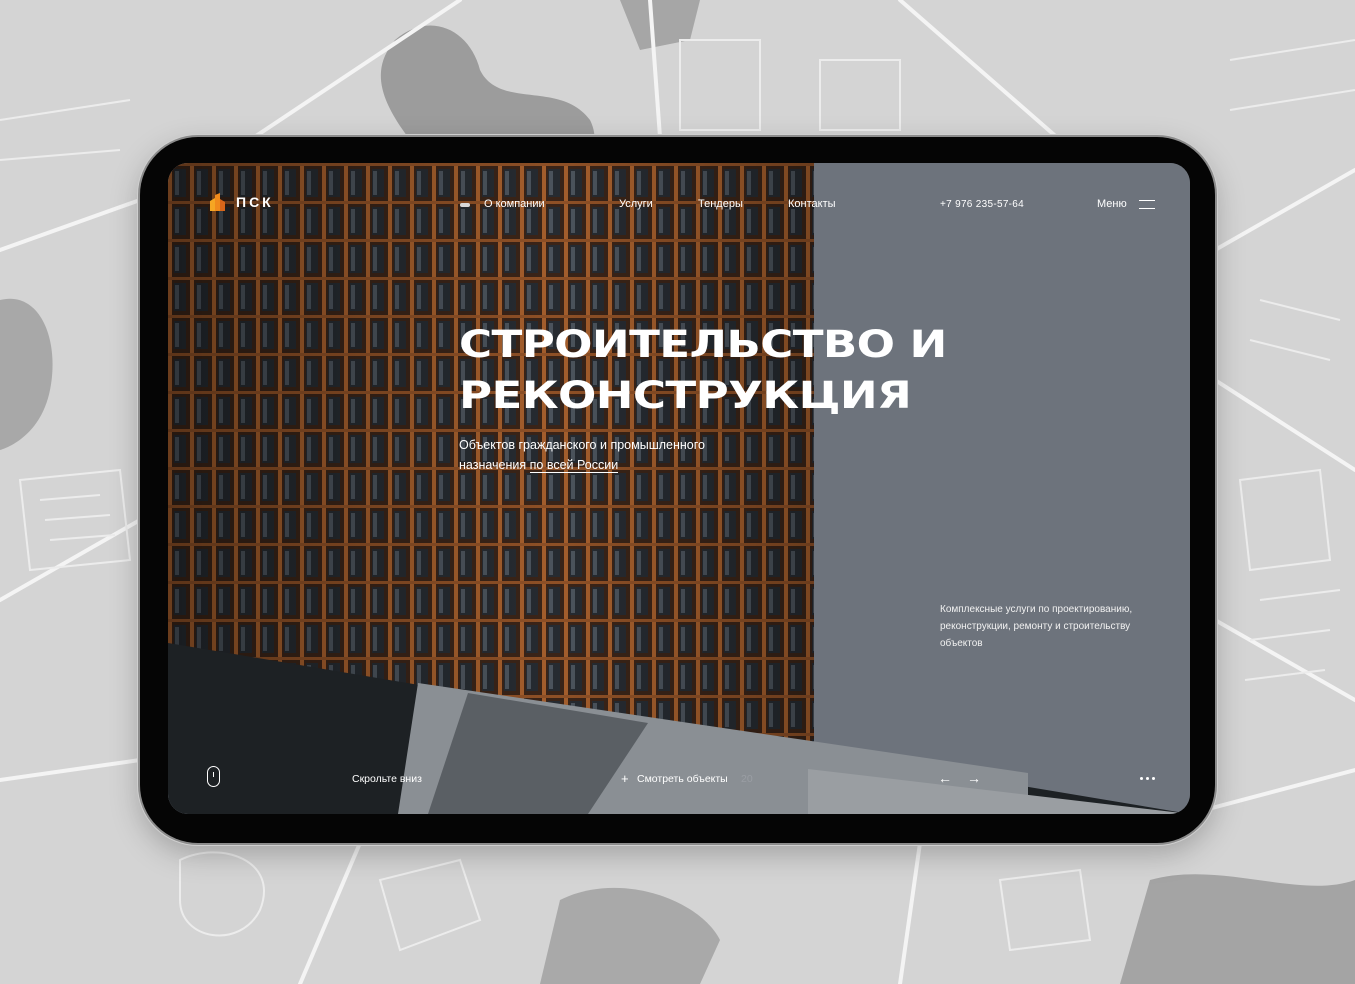  I want to click on hero-title-line1: Строительство и, so click(703, 344).